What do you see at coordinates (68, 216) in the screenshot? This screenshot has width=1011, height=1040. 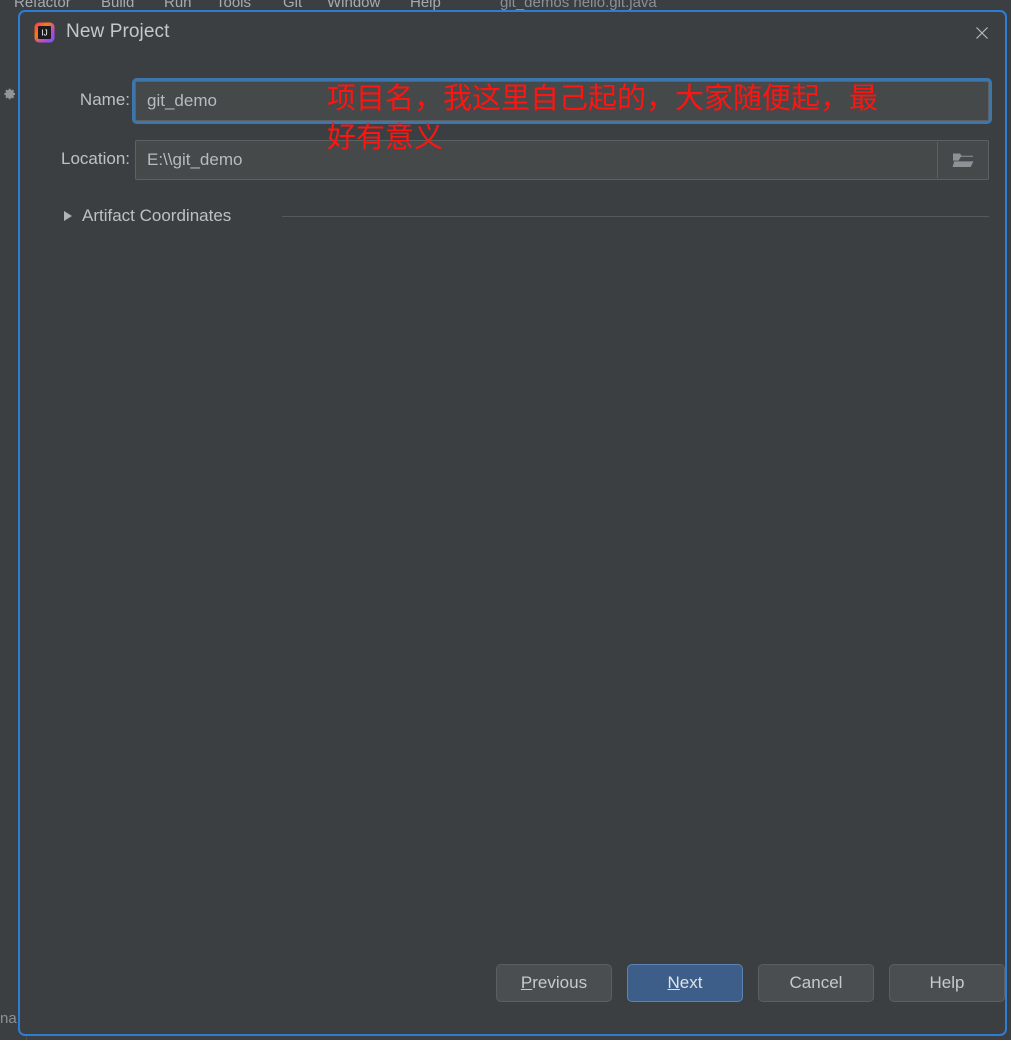 I see `chevron-right-icon` at bounding box center [68, 216].